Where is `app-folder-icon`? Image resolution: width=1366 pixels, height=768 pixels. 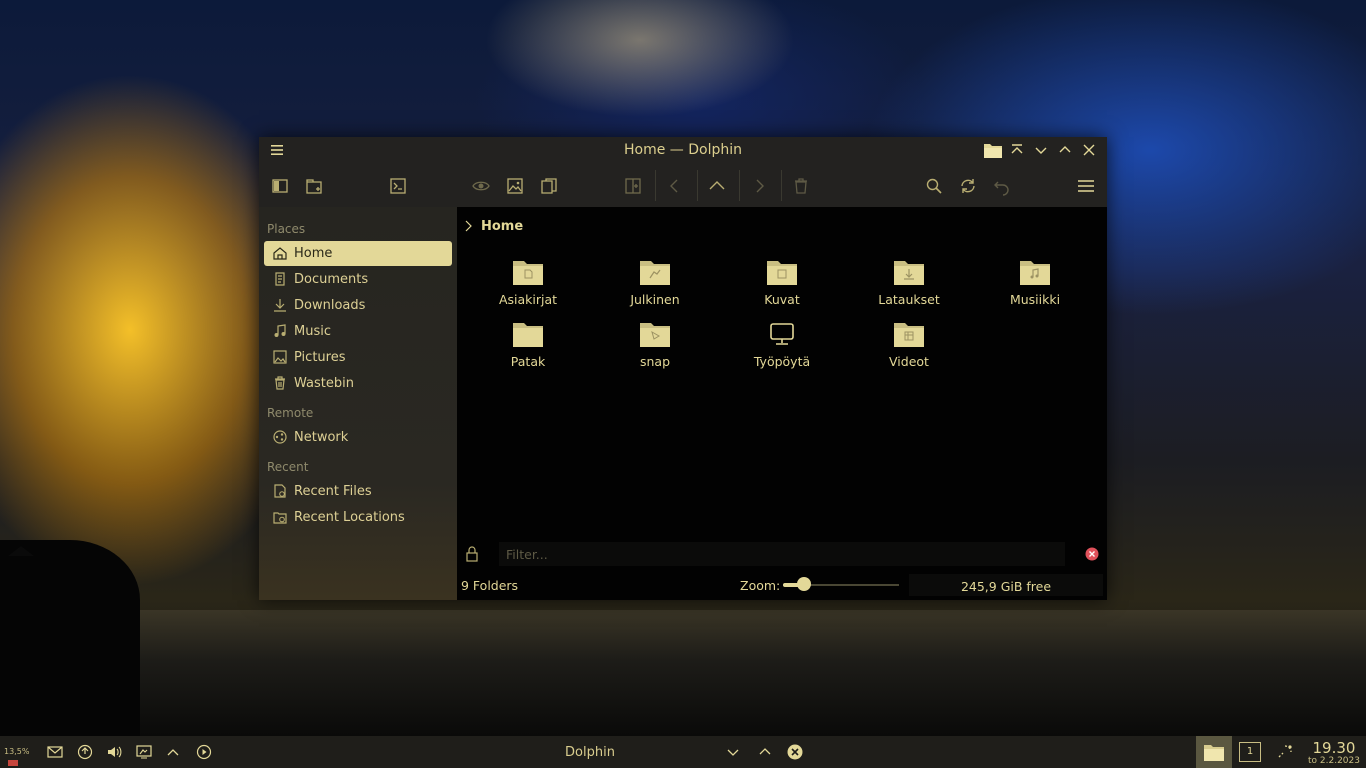 app-folder-icon is located at coordinates (993, 151).